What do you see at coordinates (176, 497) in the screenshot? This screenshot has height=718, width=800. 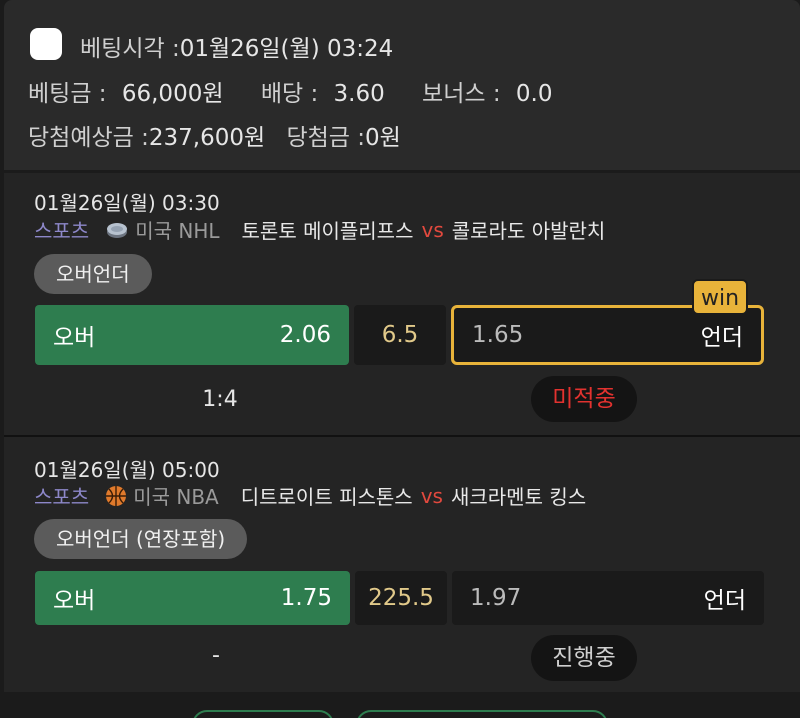 I see `league-label: 미국 NBA` at bounding box center [176, 497].